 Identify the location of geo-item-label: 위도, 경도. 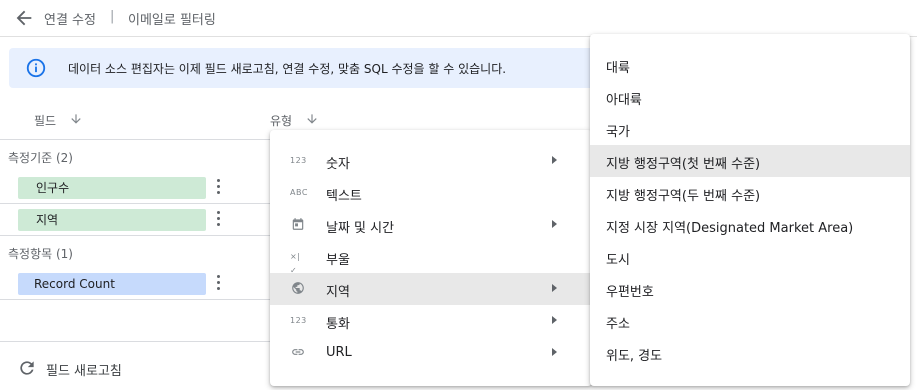
(634, 356).